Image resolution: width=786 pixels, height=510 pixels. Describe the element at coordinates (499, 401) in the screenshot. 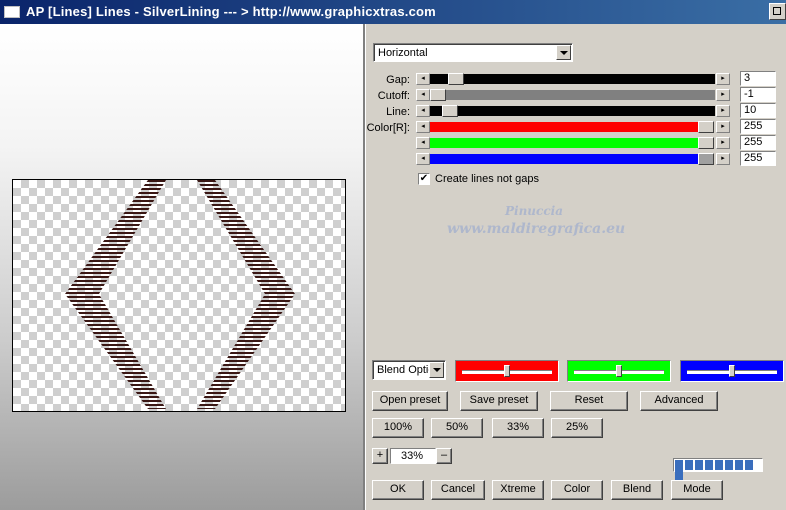

I see `save-preset-button: Save preset` at that location.